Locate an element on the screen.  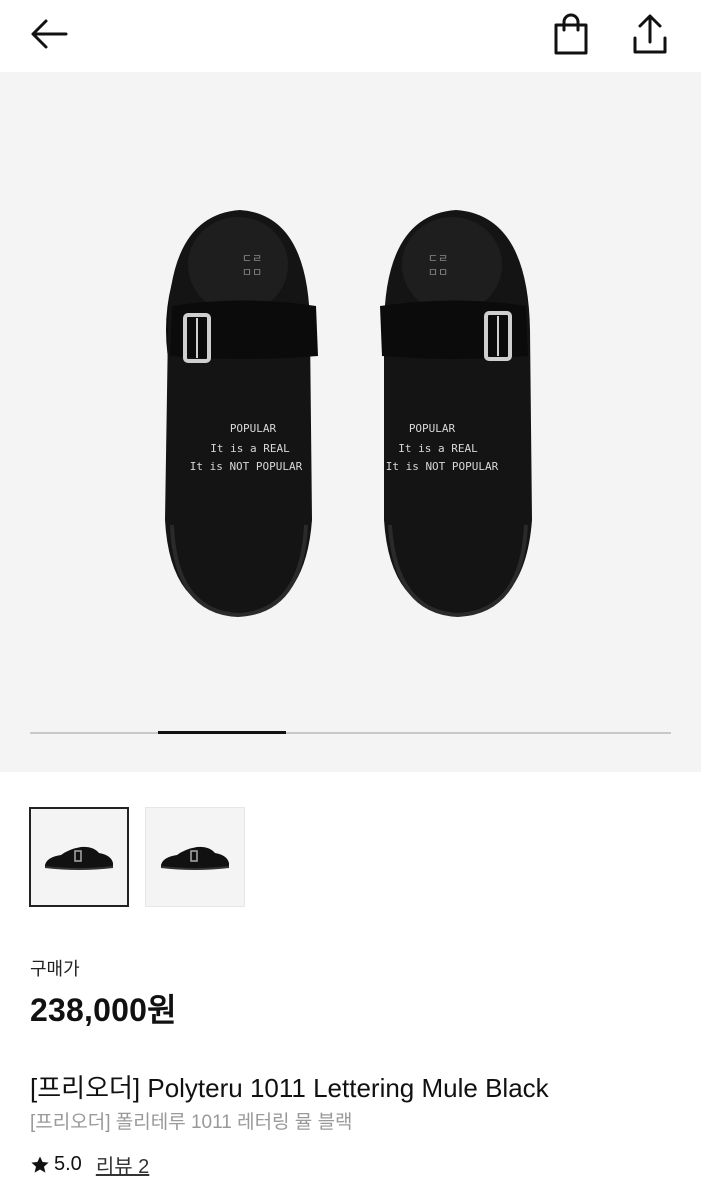
reviews-link: 리뷰 2 is located at coordinates (122, 1164).